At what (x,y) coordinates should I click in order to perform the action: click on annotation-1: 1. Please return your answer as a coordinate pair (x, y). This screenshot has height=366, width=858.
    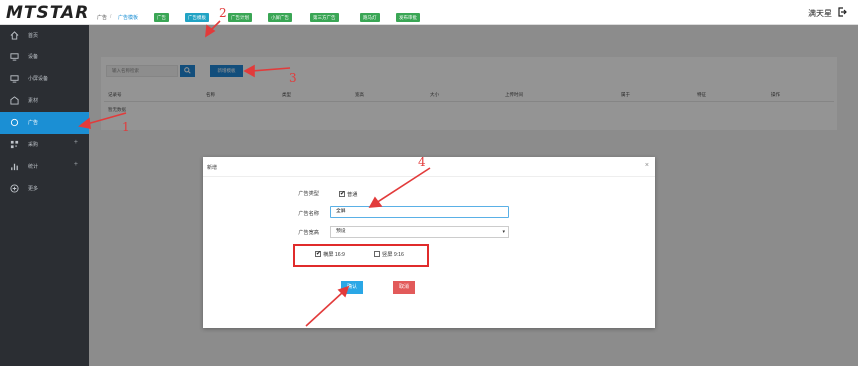
    Looking at the image, I should click on (126, 127).